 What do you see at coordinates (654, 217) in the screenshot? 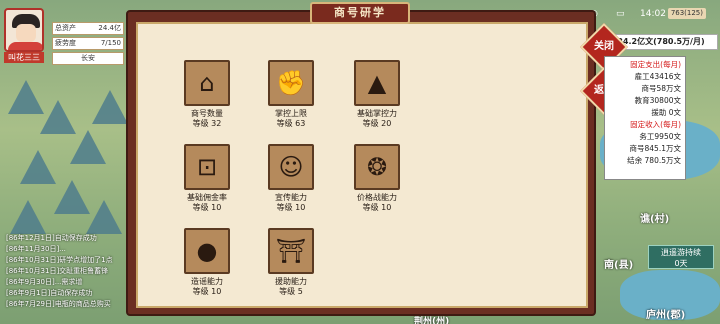
I see `map-place: 谯(村)` at bounding box center [654, 217].